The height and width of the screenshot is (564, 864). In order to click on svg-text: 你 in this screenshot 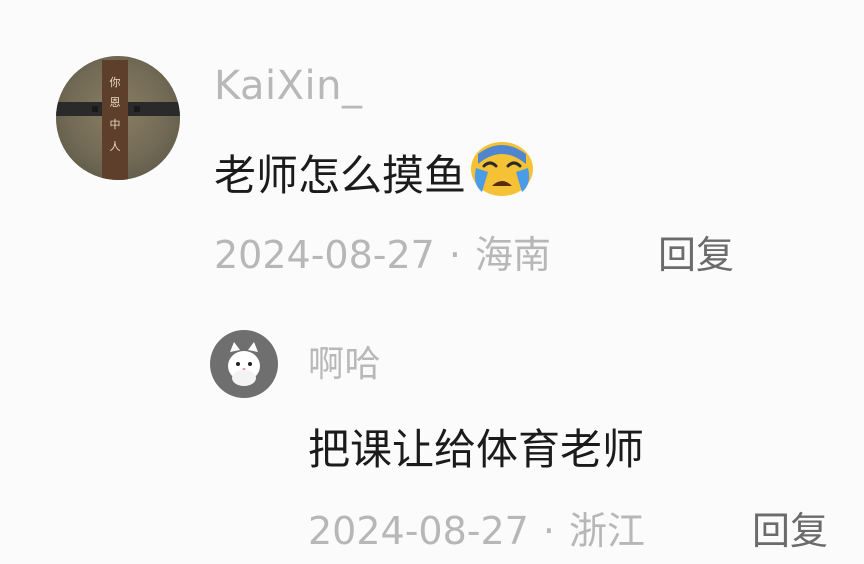, I will do `click(115, 82)`.